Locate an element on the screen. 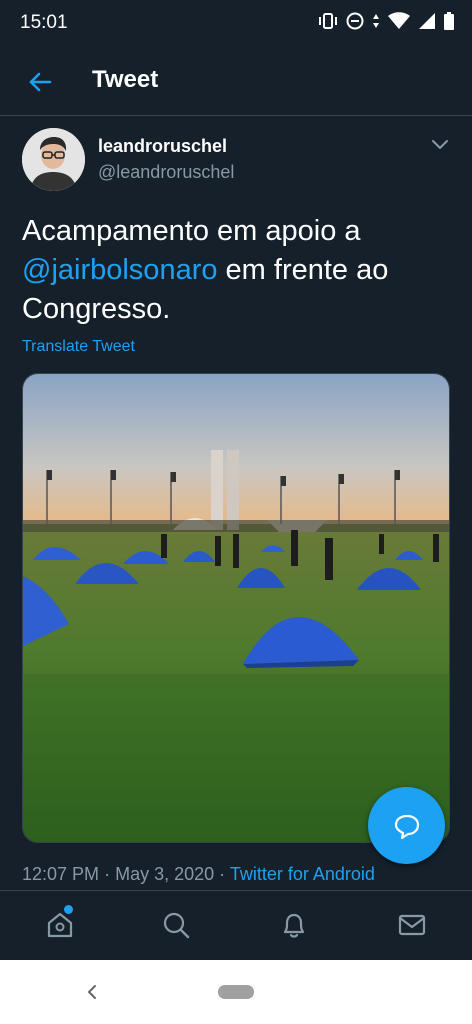 Image resolution: width=472 pixels, height=1024 pixels. dnd-icon is located at coordinates (355, 23).